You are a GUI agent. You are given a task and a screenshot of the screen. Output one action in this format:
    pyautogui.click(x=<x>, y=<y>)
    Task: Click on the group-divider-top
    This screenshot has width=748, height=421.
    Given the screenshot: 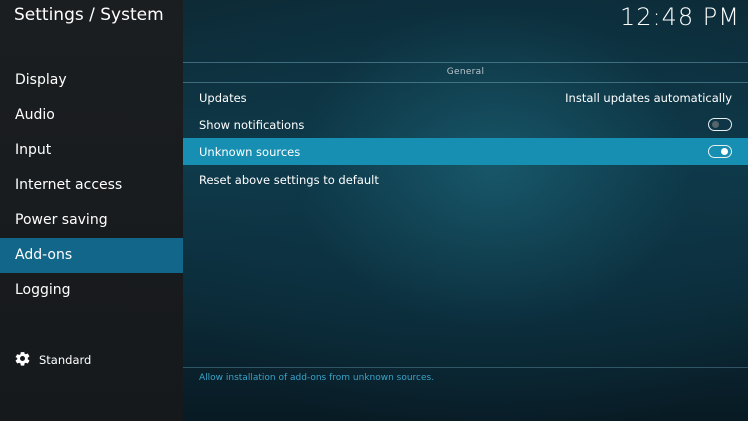 What is the action you would take?
    pyautogui.click(x=465, y=62)
    